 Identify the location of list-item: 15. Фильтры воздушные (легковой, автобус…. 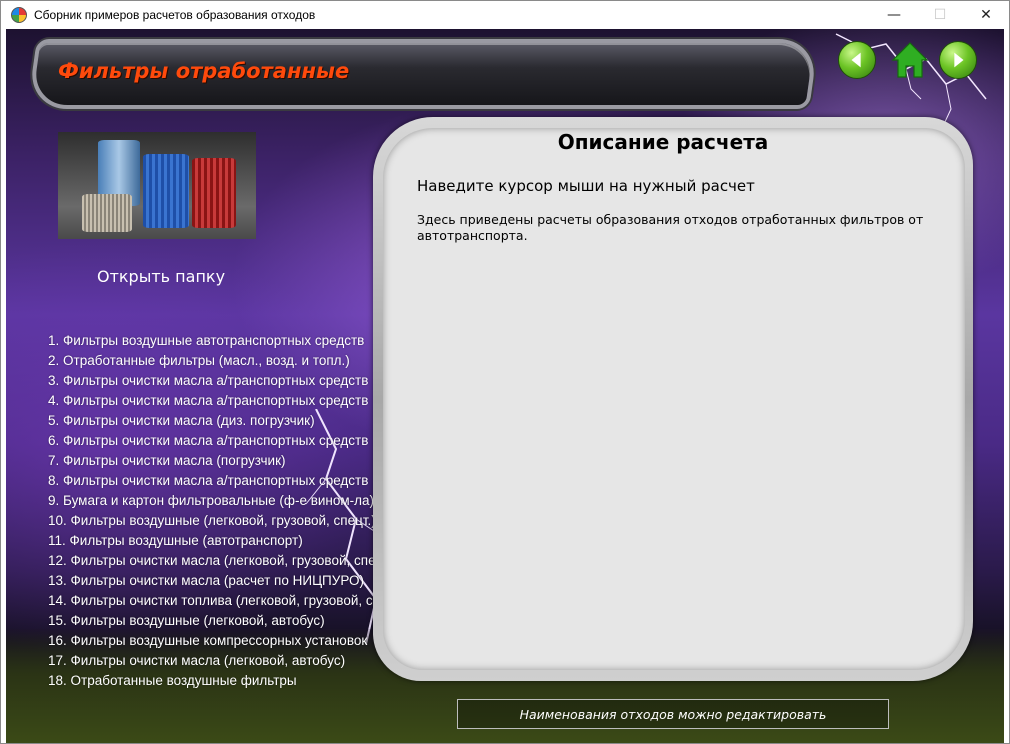
(228, 621).